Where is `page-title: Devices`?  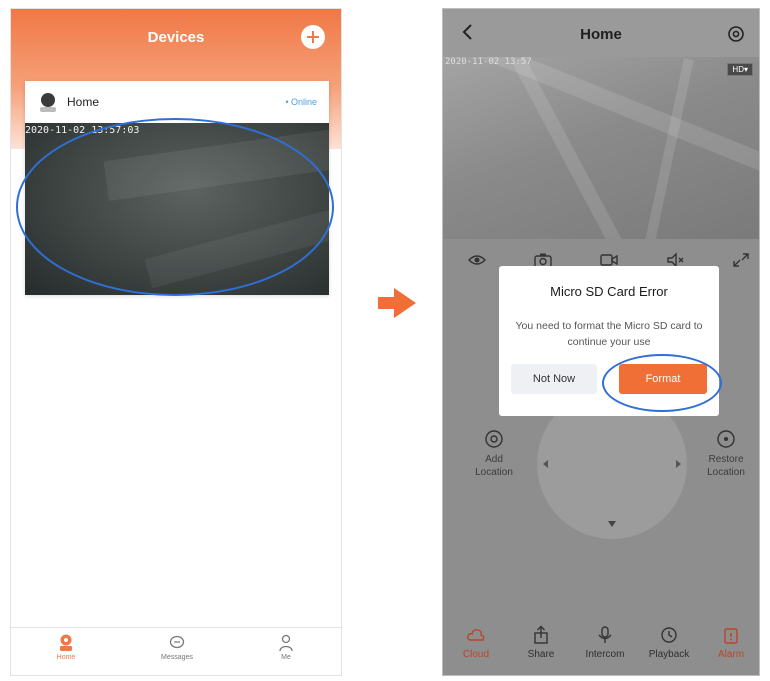 page-title: Devices is located at coordinates (176, 37).